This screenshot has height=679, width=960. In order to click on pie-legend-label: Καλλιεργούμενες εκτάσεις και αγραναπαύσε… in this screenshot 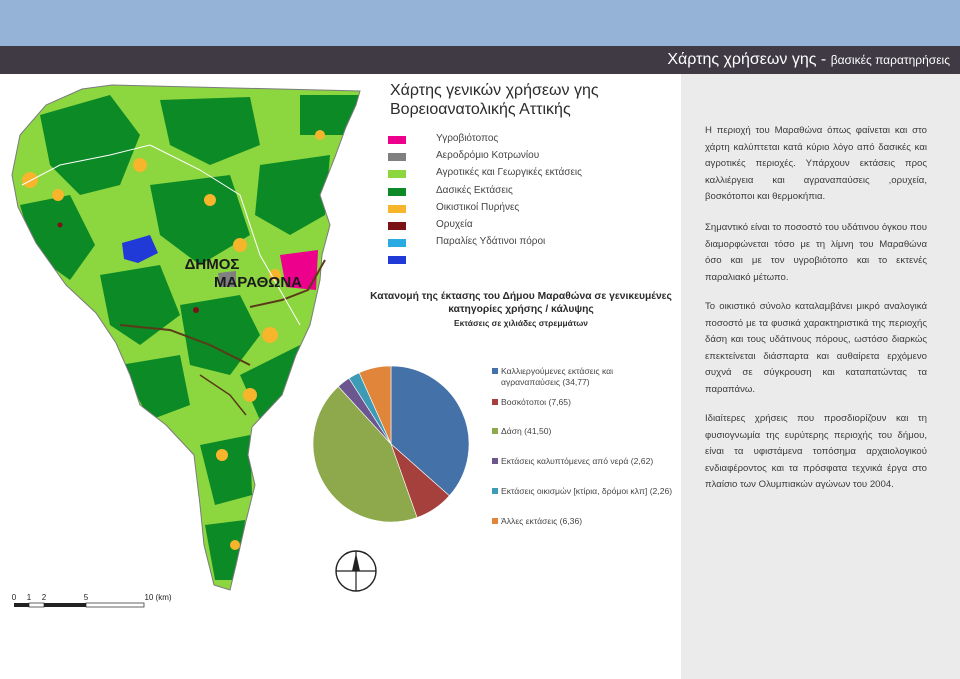, I will do `click(557, 376)`.